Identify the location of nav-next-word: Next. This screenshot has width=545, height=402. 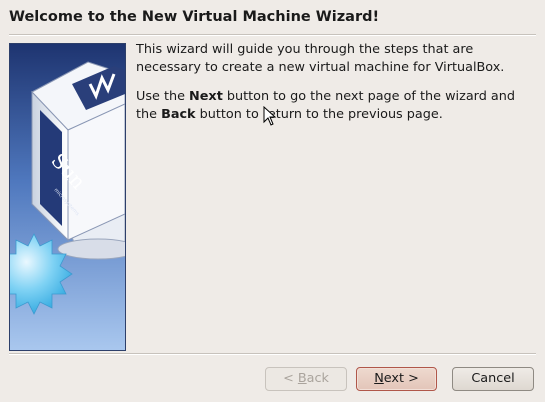
(206, 96).